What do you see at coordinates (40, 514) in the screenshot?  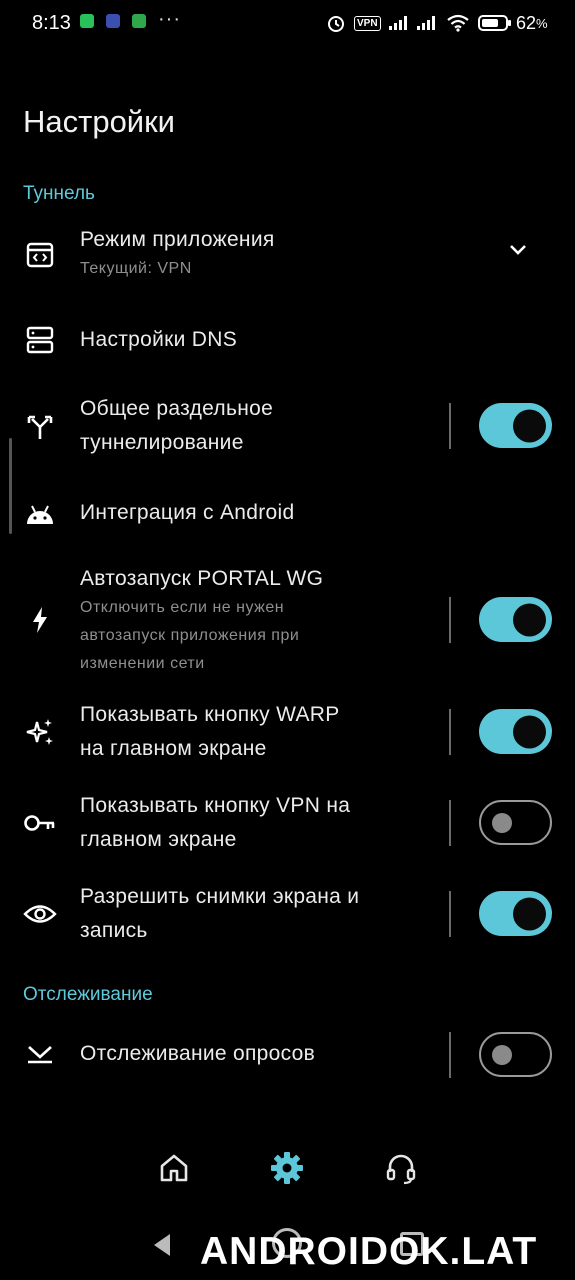 I see `android-icon` at bounding box center [40, 514].